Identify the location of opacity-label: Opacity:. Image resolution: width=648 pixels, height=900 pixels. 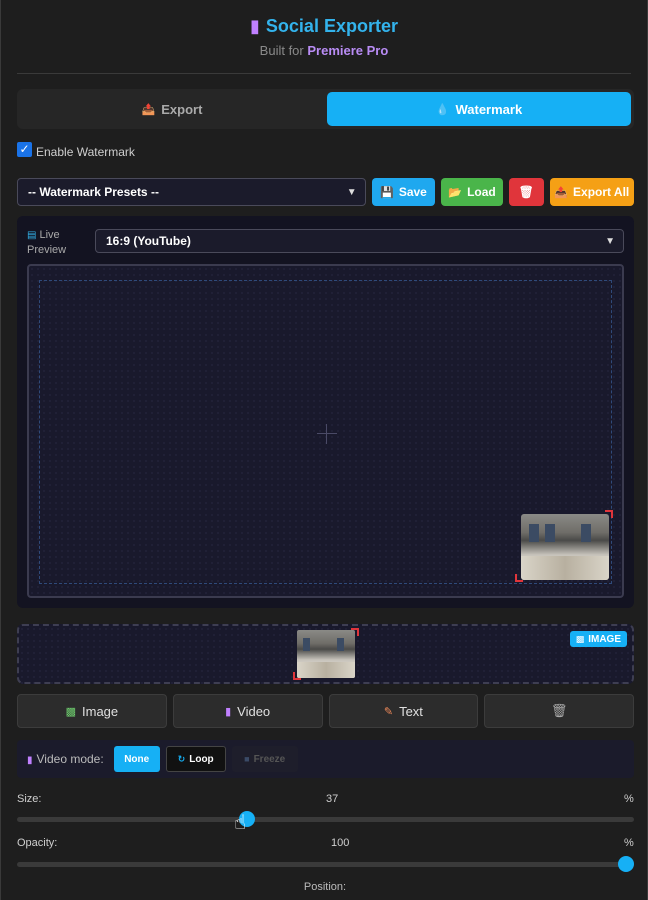
(37, 843).